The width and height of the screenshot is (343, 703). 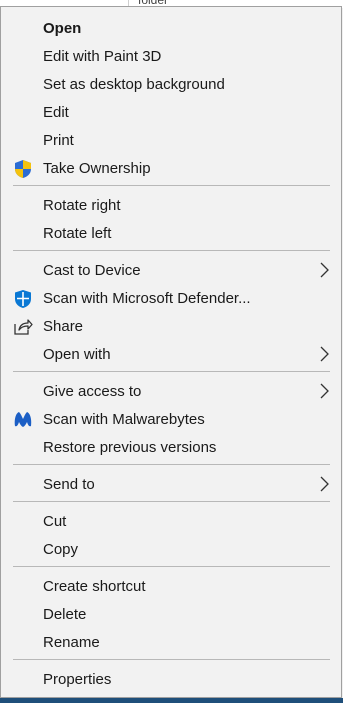 What do you see at coordinates (171, 112) in the screenshot?
I see `menu-item-edit: Edit` at bounding box center [171, 112].